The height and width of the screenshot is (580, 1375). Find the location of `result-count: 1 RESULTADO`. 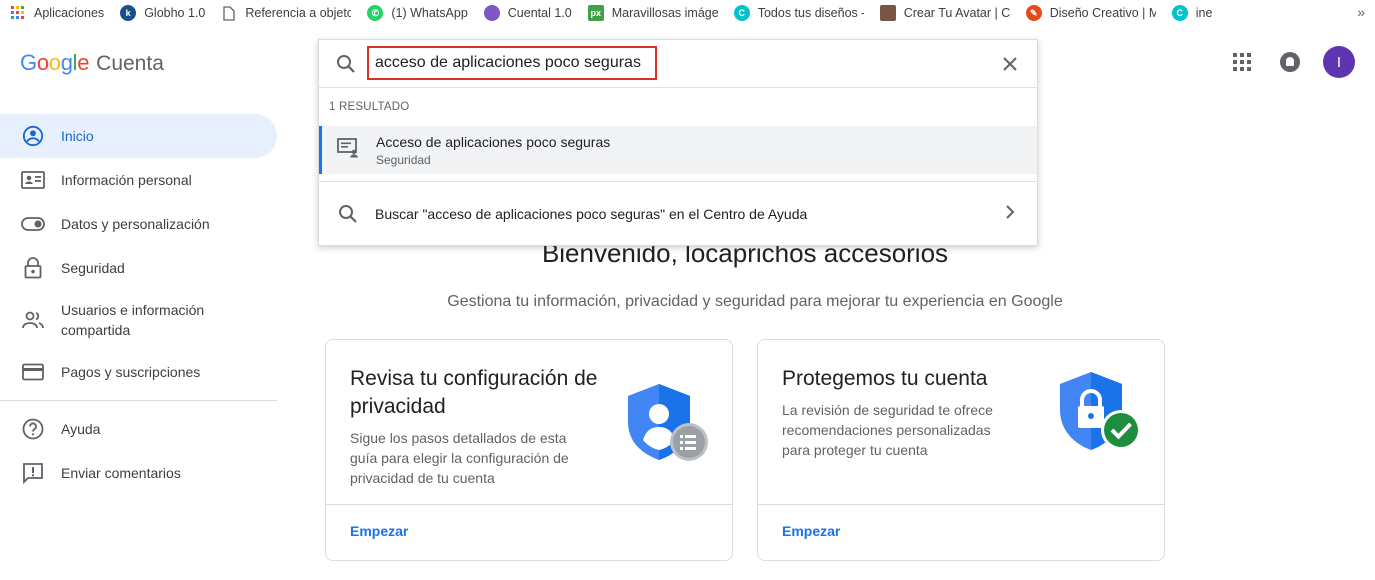

result-count: 1 RESULTADO is located at coordinates (369, 107).